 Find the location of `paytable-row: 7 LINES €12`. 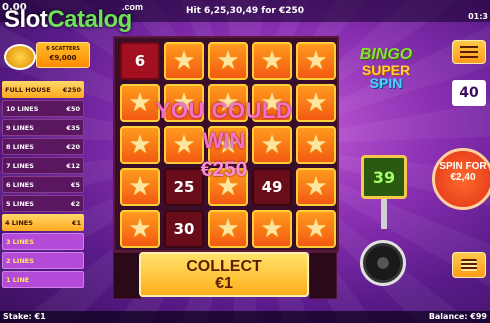

paytable-row: 7 LINES €12 is located at coordinates (43, 165).